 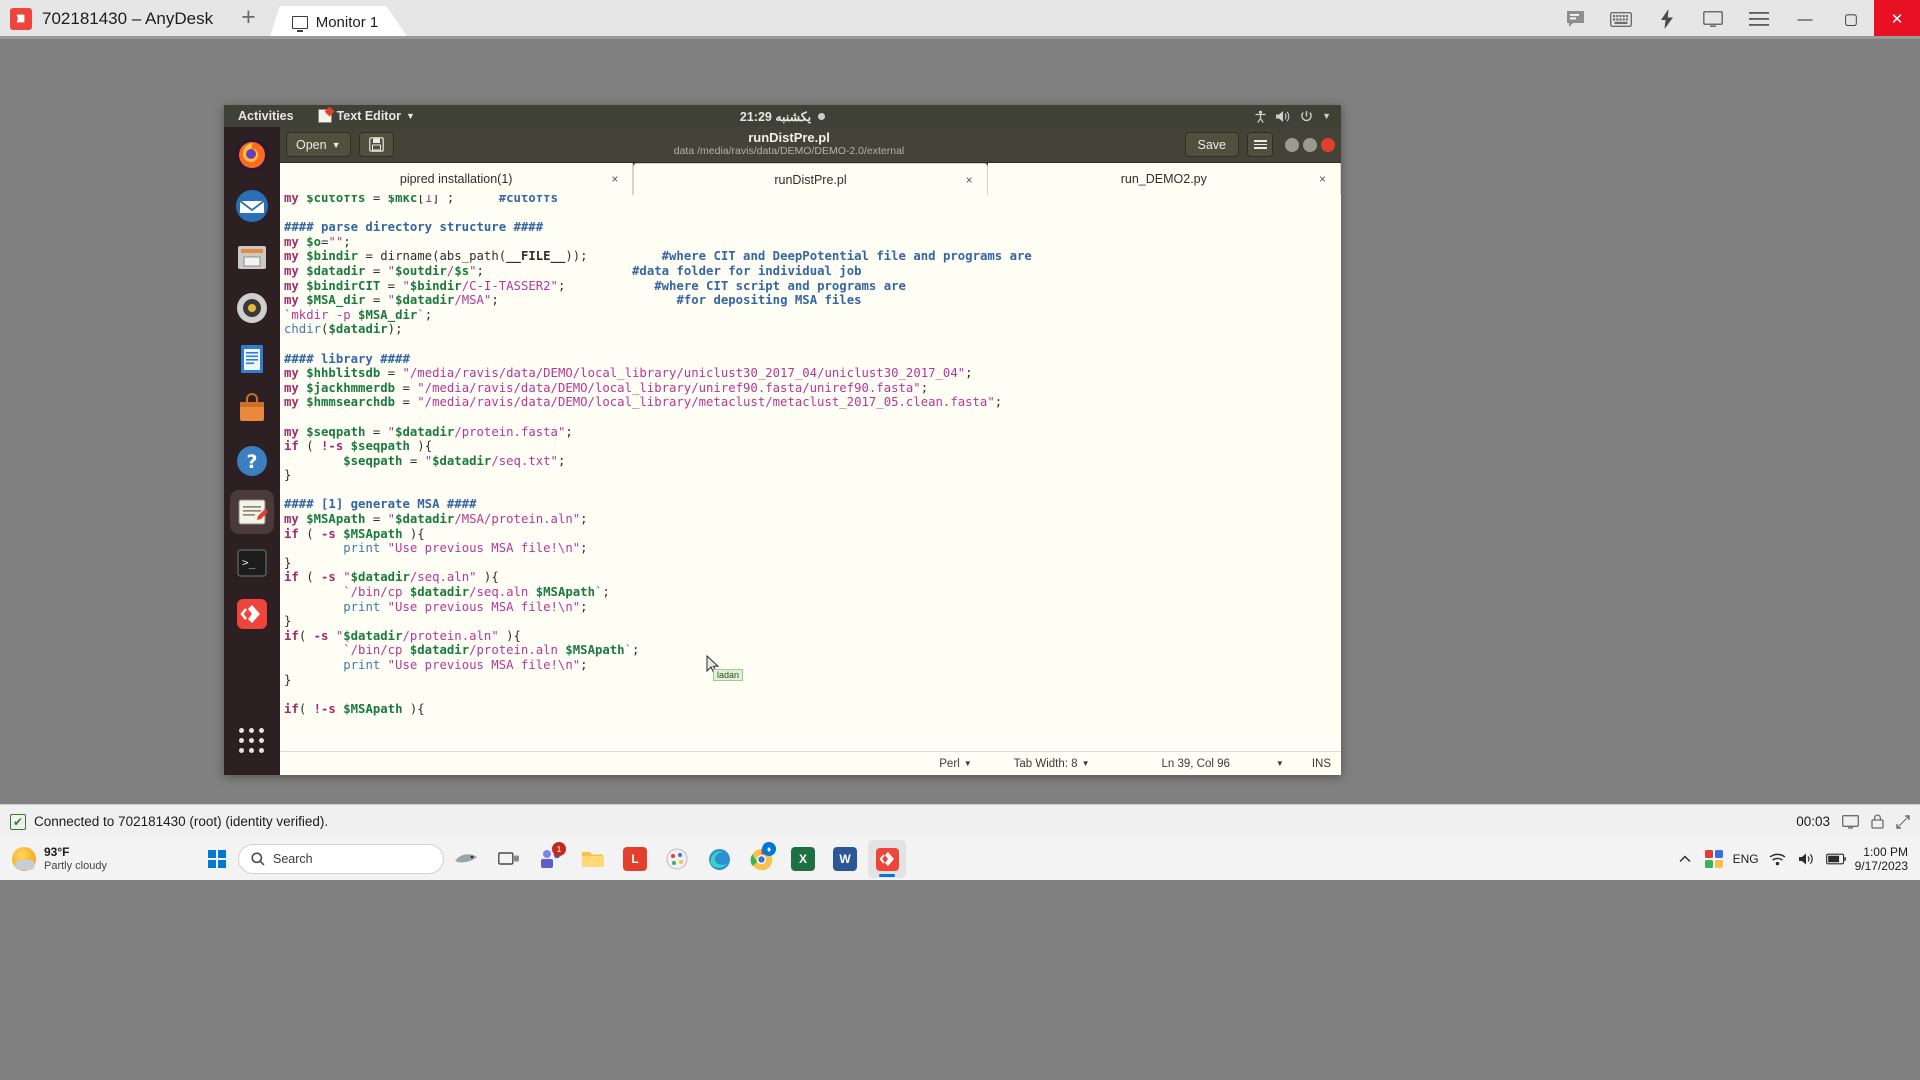 What do you see at coordinates (376, 144) in the screenshot?
I see `save-as-button` at bounding box center [376, 144].